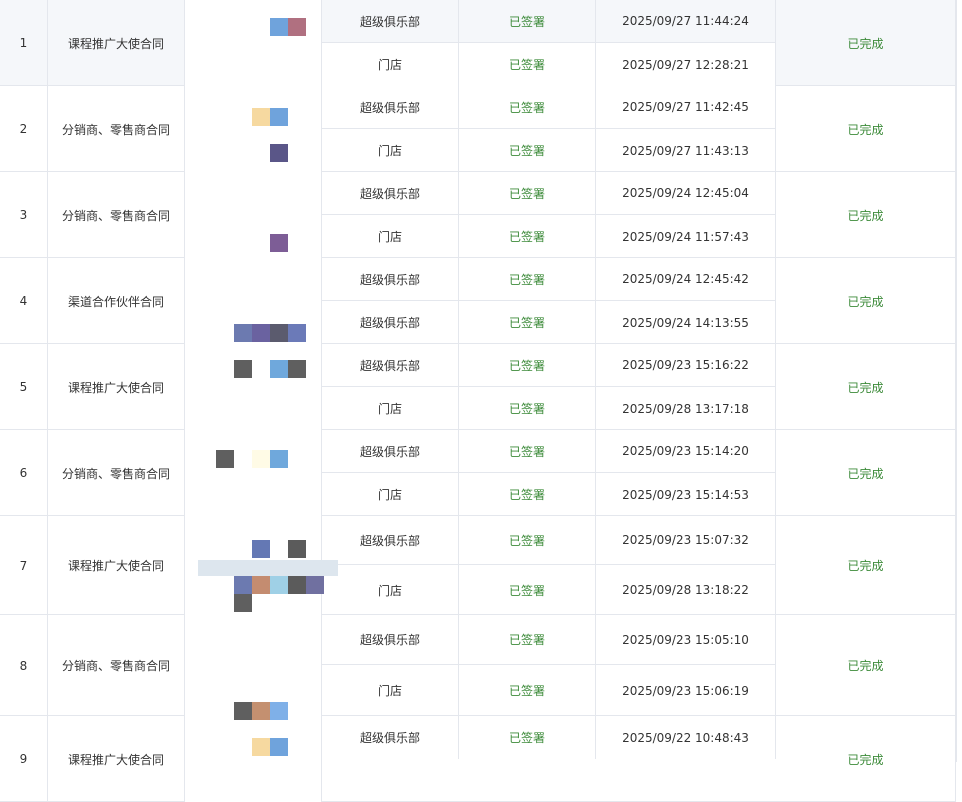 This screenshot has height=802, width=962. I want to click on party-signed-time: 2025/09/27 11:43:13, so click(686, 150).